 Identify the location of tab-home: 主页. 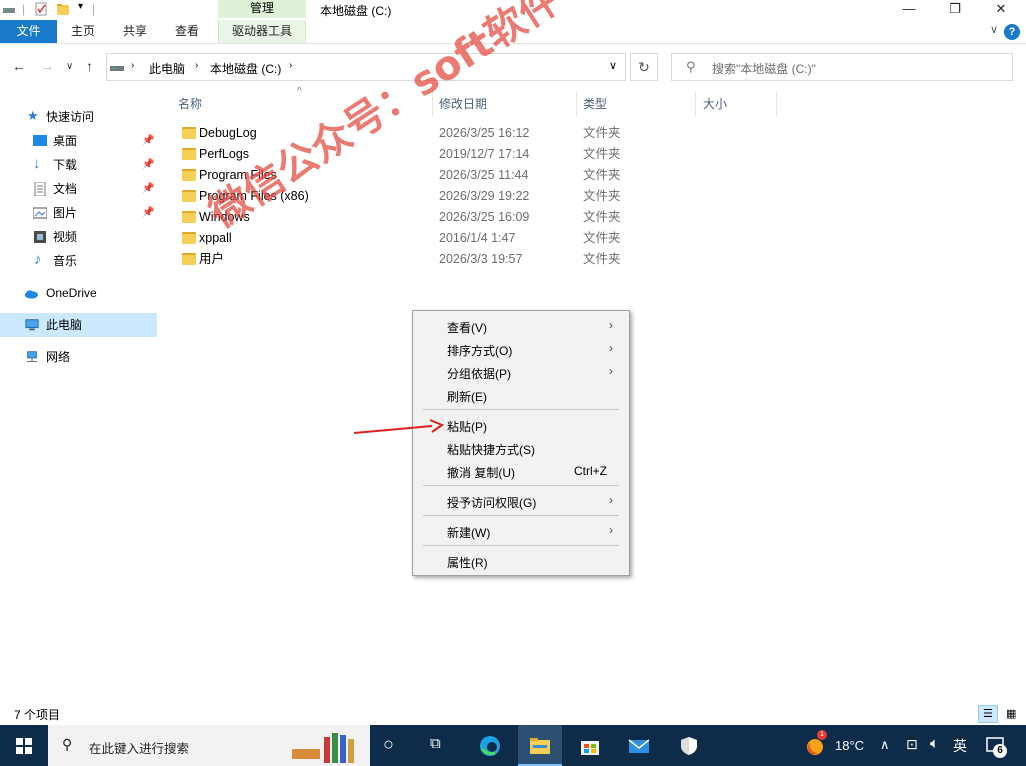
(83, 31).